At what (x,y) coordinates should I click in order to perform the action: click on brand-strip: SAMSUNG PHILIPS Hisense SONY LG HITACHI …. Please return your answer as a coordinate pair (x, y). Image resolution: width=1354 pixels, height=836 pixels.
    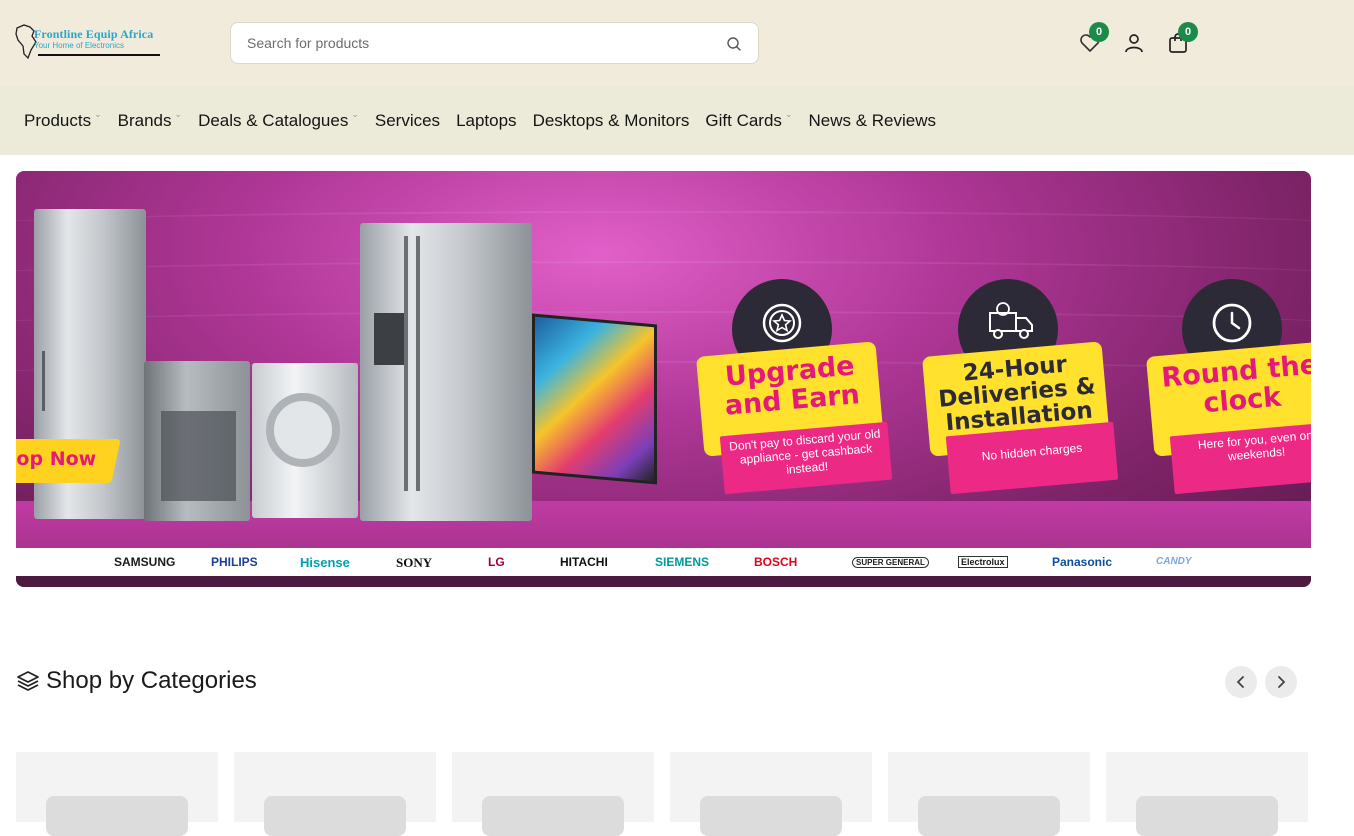
    Looking at the image, I should click on (663, 562).